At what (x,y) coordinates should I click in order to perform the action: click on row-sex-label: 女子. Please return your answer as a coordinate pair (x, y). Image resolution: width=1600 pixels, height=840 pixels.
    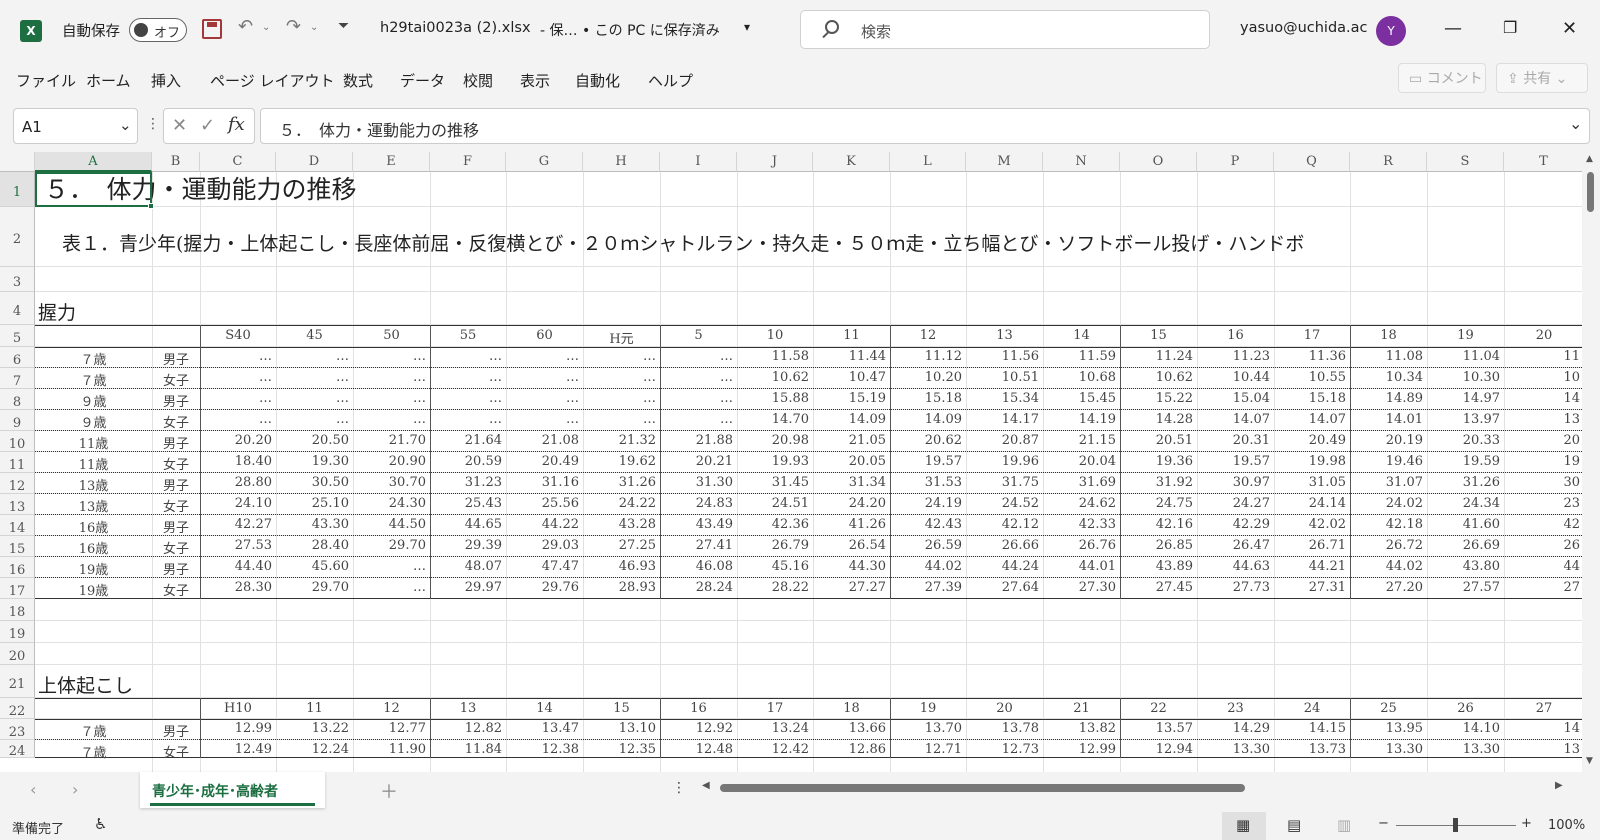
    Looking at the image, I should click on (176, 463).